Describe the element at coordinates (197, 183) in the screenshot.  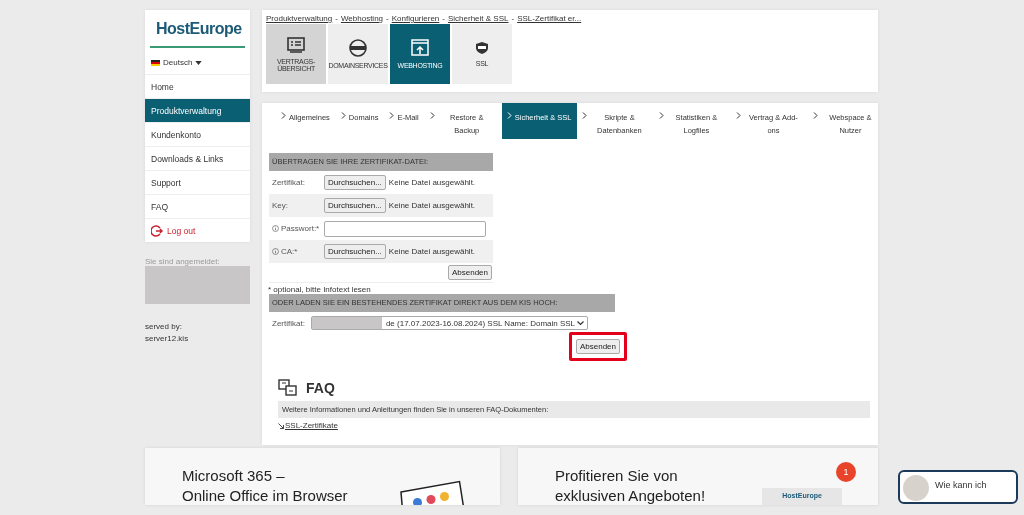
I see `nav-item: Support` at that location.